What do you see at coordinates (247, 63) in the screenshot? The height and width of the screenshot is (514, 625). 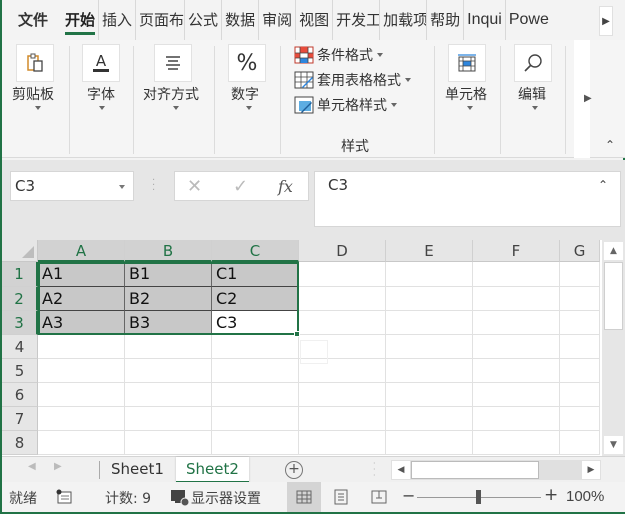 I see `number-button: %` at bounding box center [247, 63].